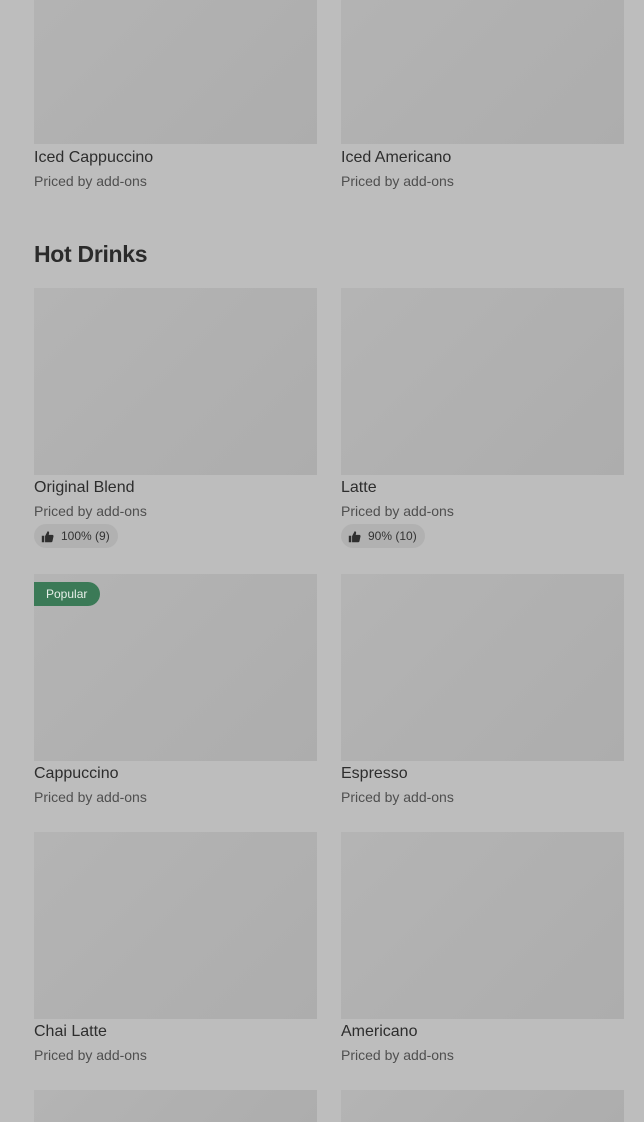 Image resolution: width=644 pixels, height=1122 pixels. I want to click on rating-text: 90% (10), so click(392, 536).